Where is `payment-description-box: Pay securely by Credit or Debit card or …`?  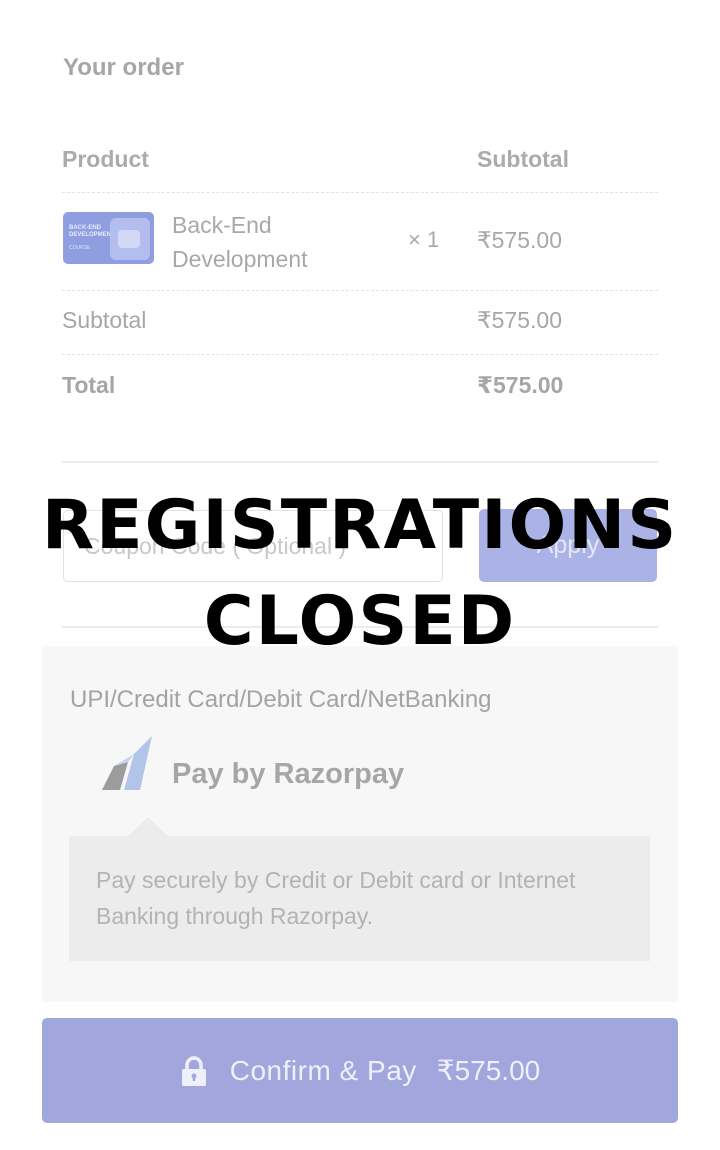 payment-description-box: Pay securely by Credit or Debit card or … is located at coordinates (359, 898).